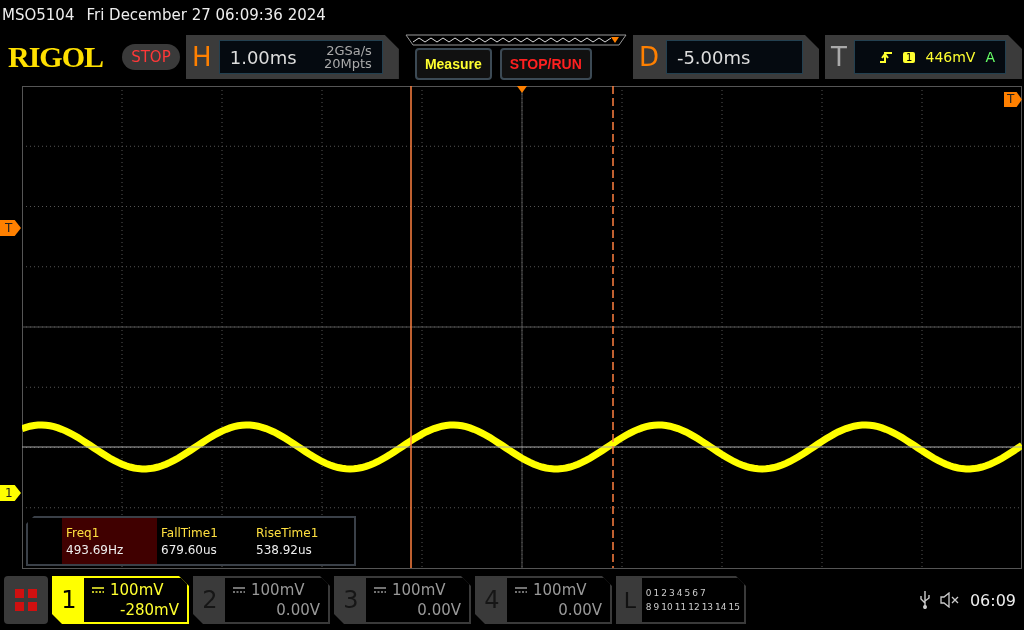  What do you see at coordinates (109, 541) in the screenshot?
I see `measurement-item: Freq1 493.69Hz` at bounding box center [109, 541].